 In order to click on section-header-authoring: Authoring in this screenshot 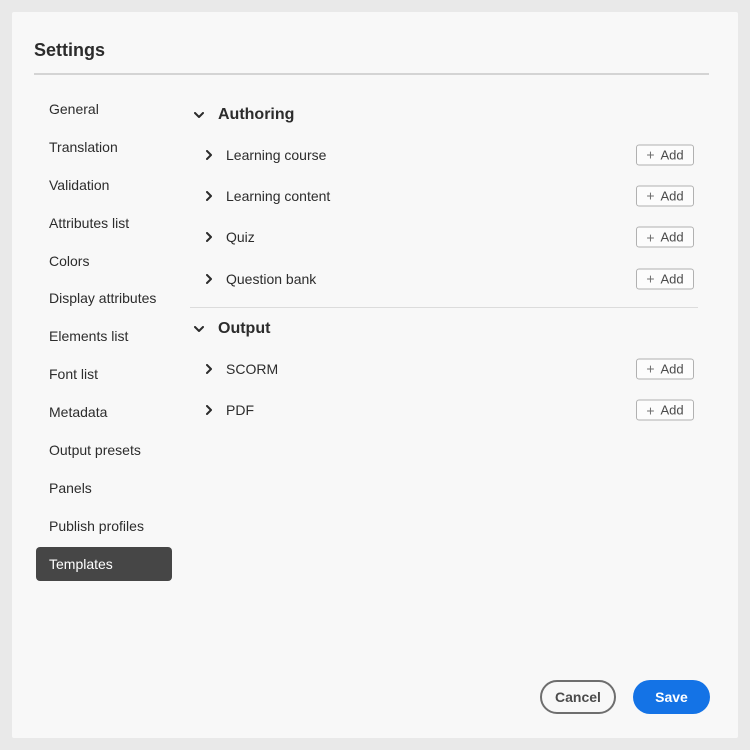, I will do `click(444, 115)`.